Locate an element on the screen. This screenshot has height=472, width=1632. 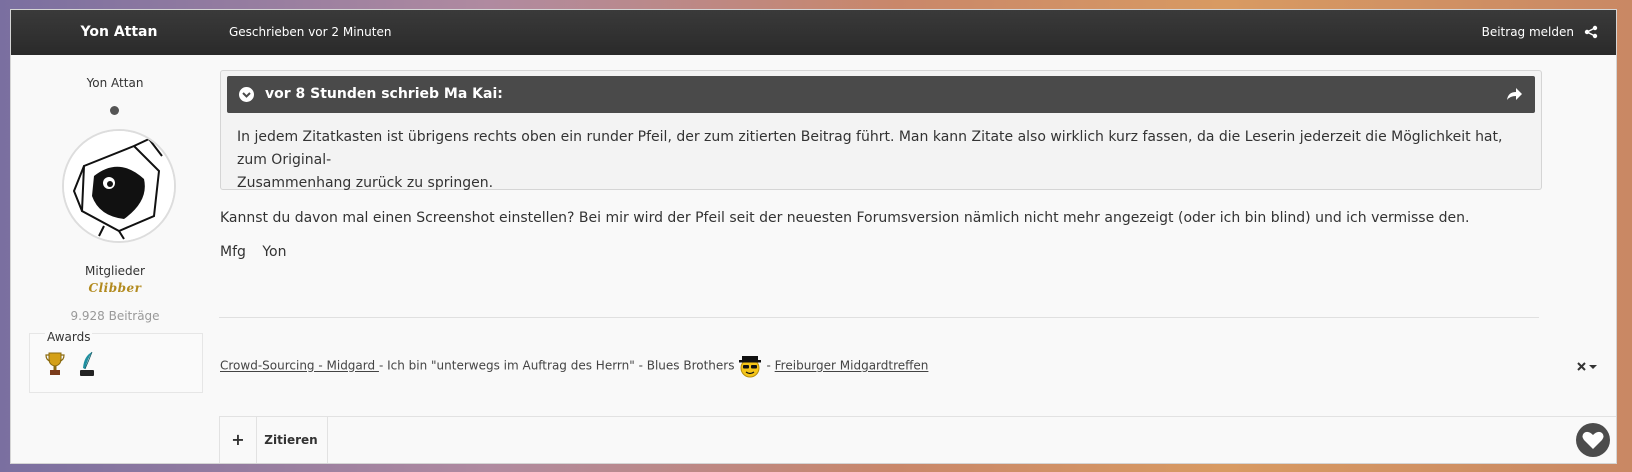
member-group: Mitglieder is located at coordinates (115, 271).